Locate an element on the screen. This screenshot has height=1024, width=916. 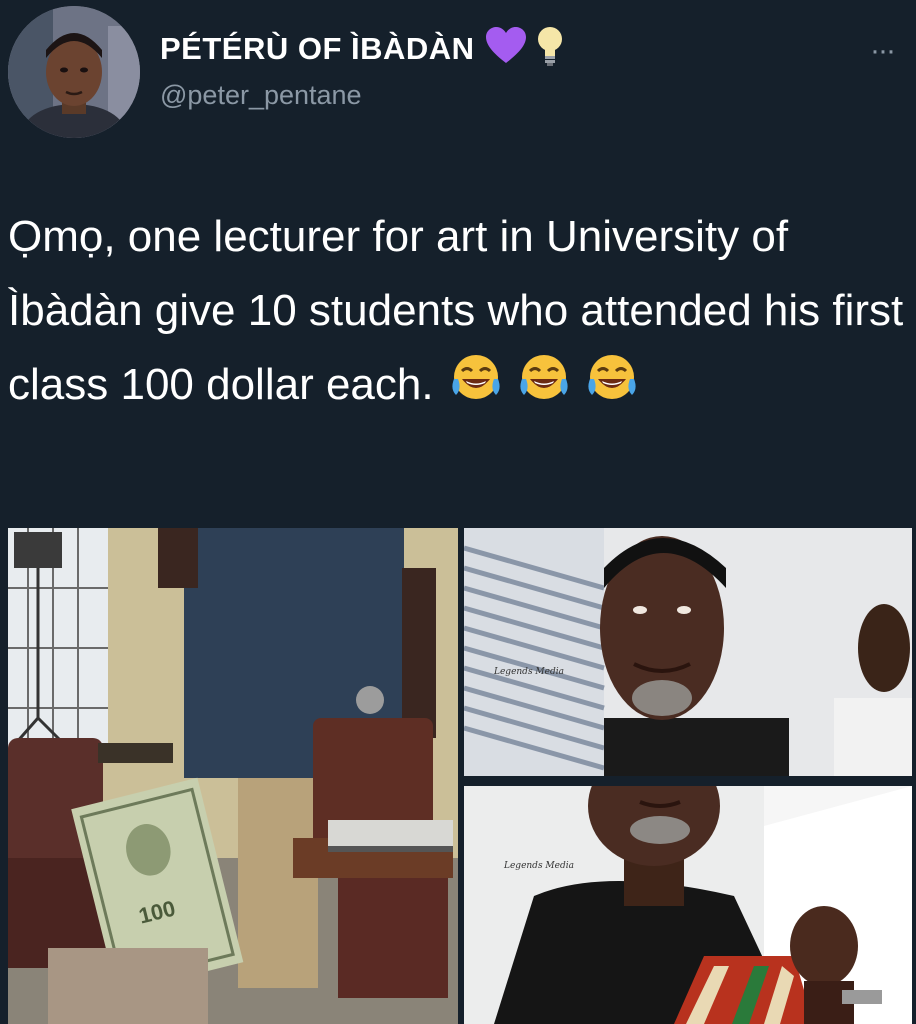
more-icon: ··· is located at coordinates (883, 50).